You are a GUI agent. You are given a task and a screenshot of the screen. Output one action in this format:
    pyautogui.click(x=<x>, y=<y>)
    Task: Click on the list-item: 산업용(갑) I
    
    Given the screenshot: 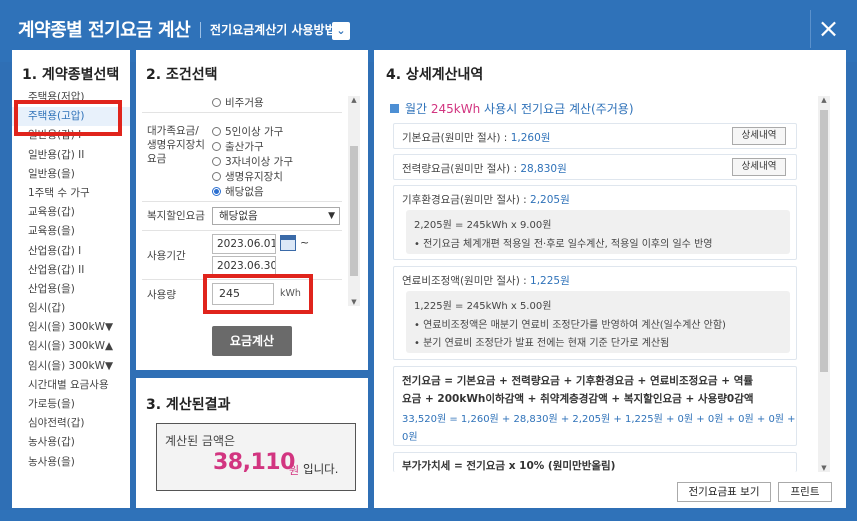 What is the action you would take?
    pyautogui.click(x=71, y=251)
    